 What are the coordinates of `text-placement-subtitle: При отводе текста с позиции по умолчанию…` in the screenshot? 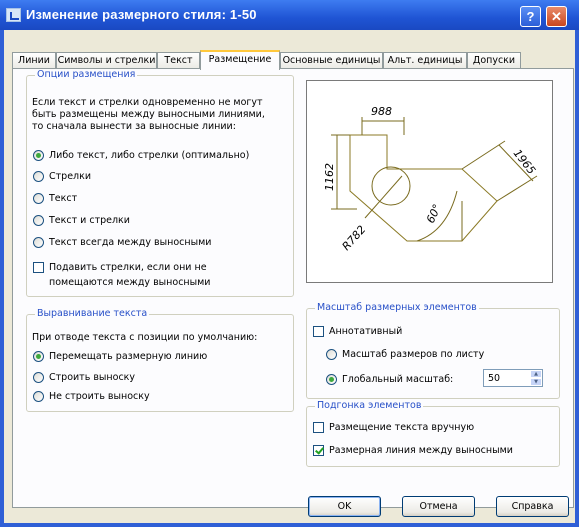 It's located at (145, 337).